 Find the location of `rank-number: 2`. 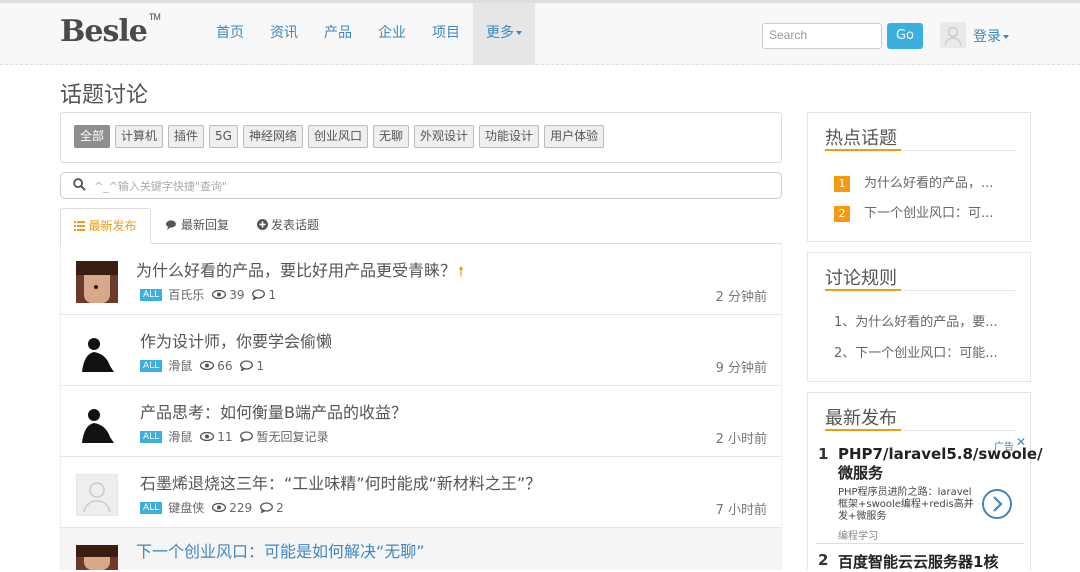

rank-number: 2 is located at coordinates (842, 214).